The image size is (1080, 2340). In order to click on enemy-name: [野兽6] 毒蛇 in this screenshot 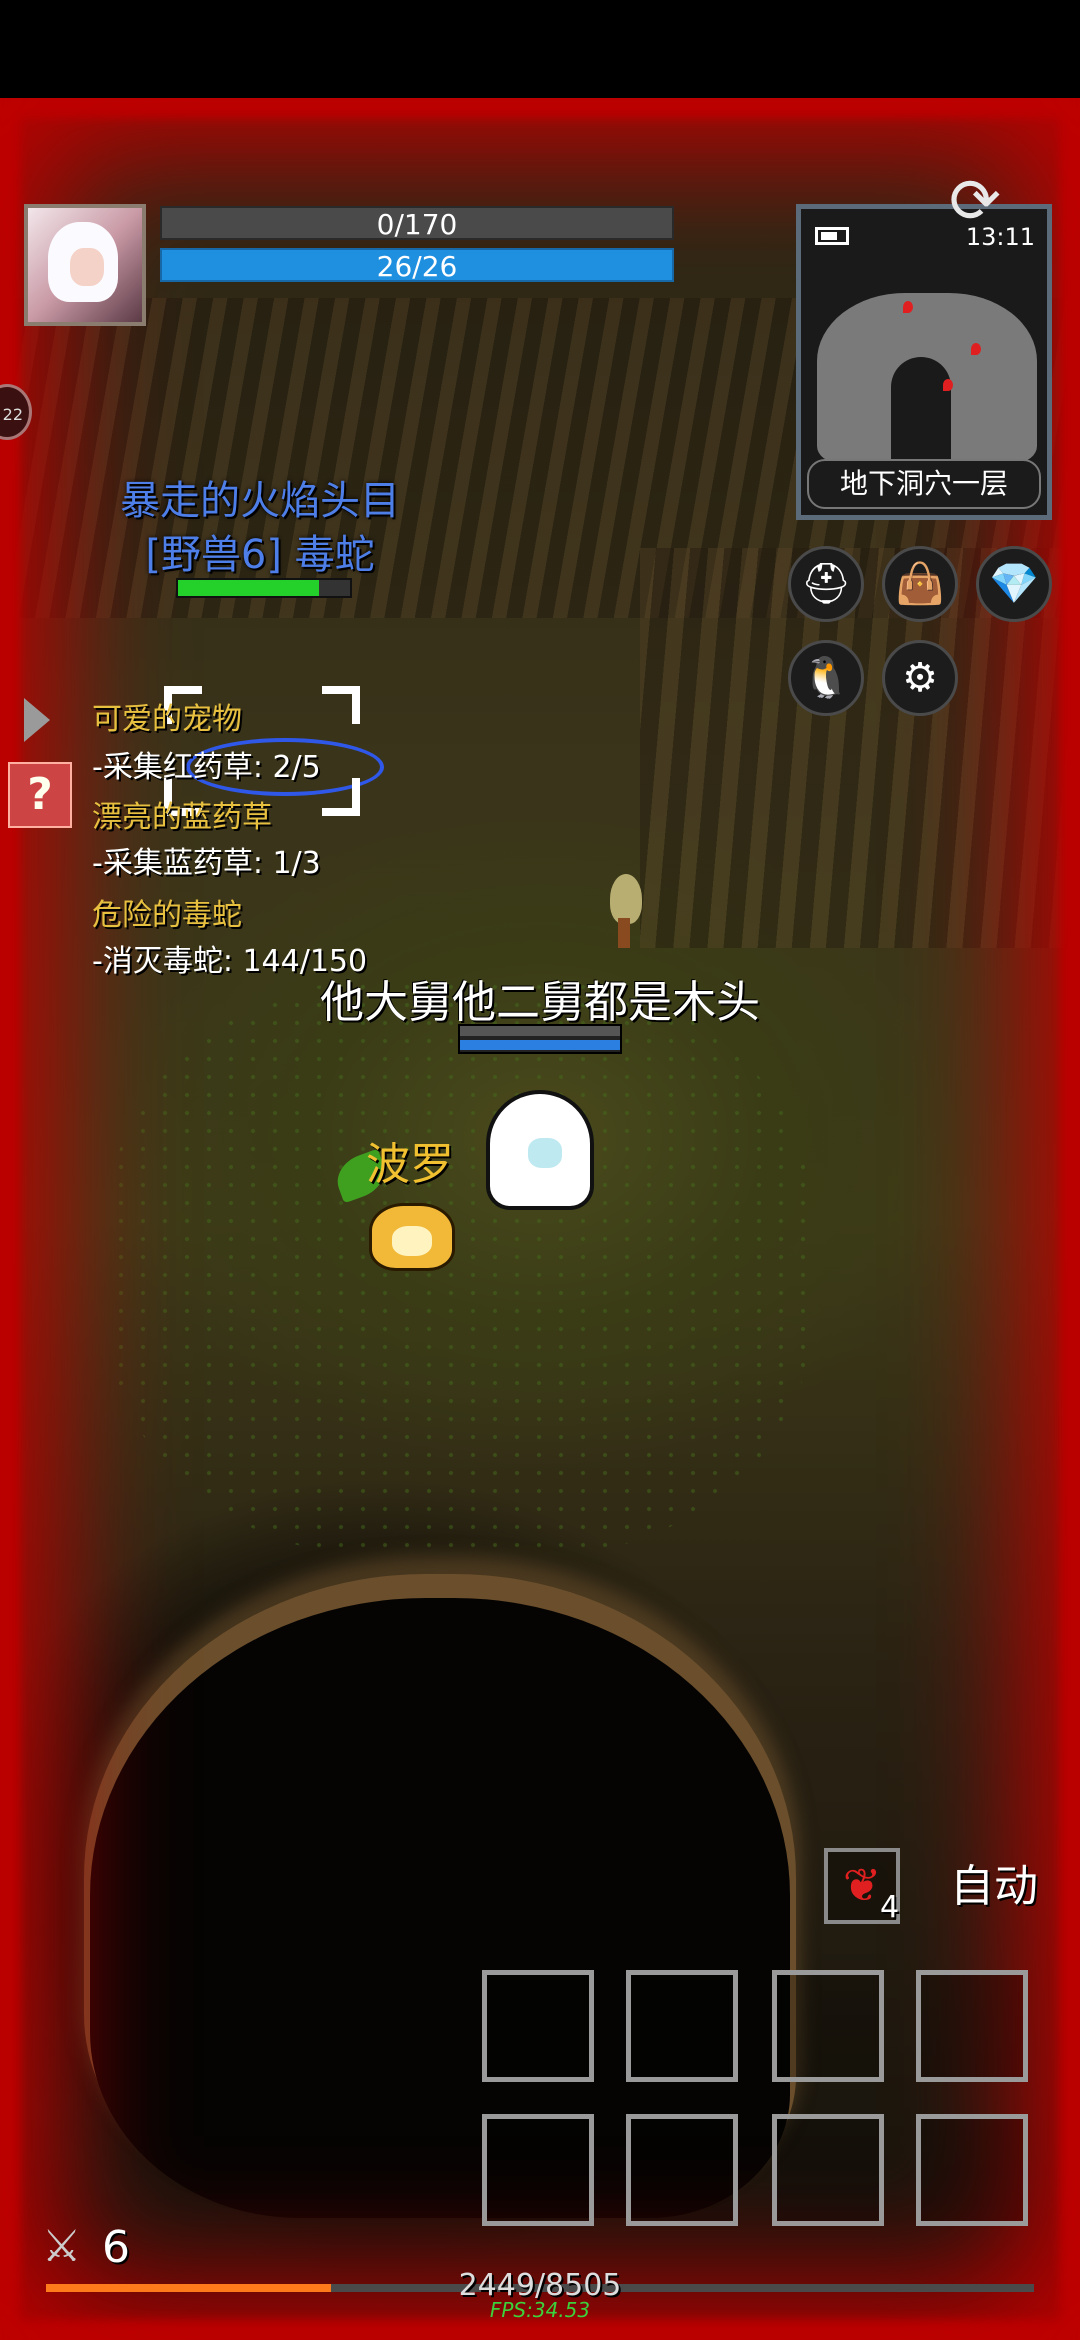, I will do `click(260, 555)`.